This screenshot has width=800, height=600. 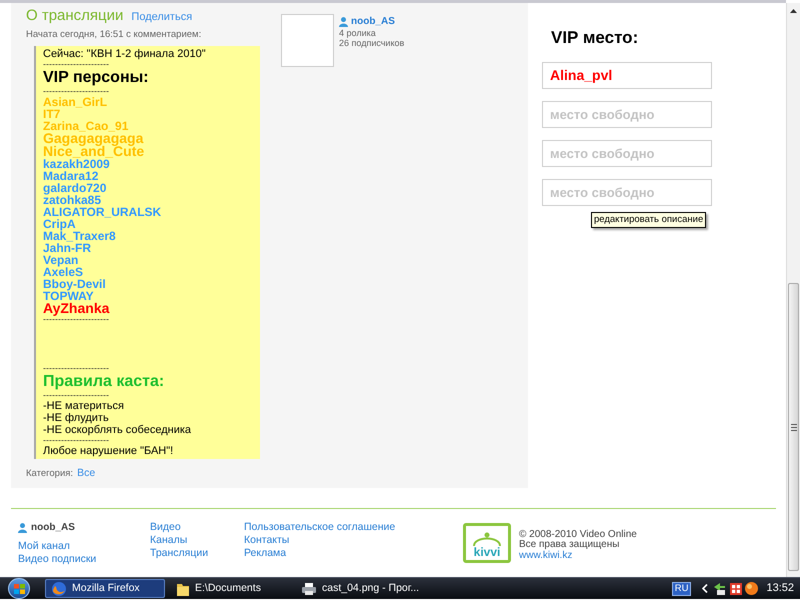 What do you see at coordinates (169, 540) in the screenshot?
I see `footer-link: Каналы` at bounding box center [169, 540].